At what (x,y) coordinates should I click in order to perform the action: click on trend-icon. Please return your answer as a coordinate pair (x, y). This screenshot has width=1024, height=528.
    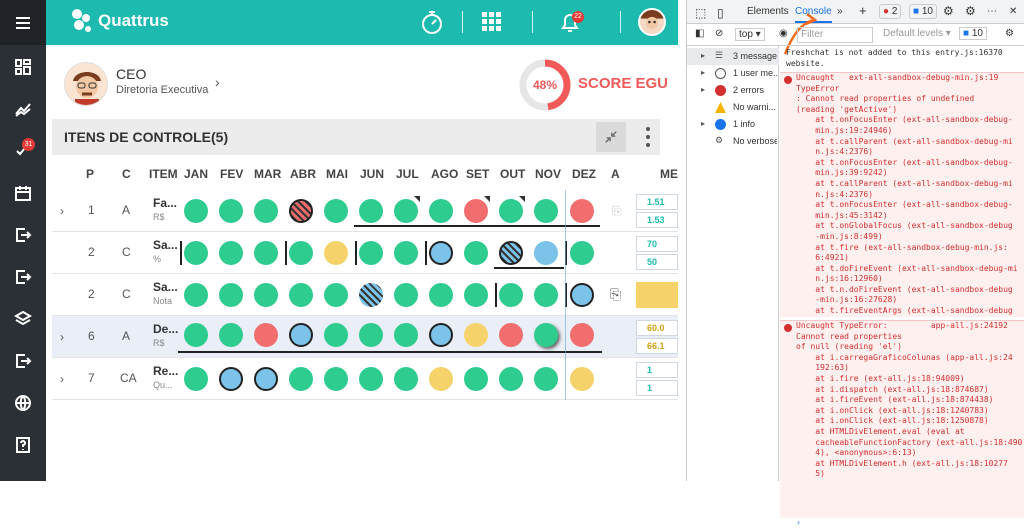
    Looking at the image, I should click on (23, 109).